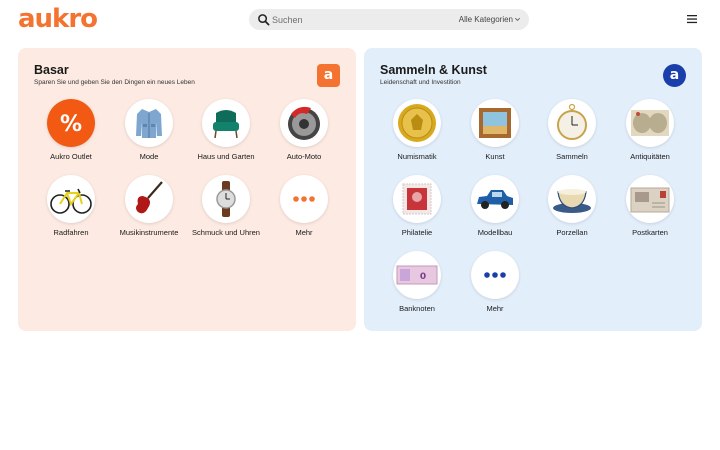 This screenshot has width=720, height=450. I want to click on category-label: Philatelie, so click(417, 232).